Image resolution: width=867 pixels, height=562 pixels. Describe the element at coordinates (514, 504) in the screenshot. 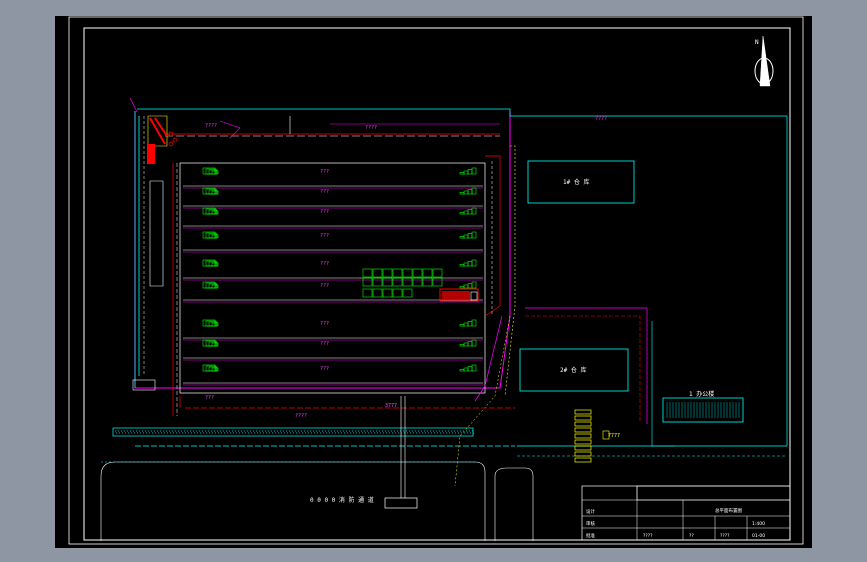

I see `road-branch` at that location.